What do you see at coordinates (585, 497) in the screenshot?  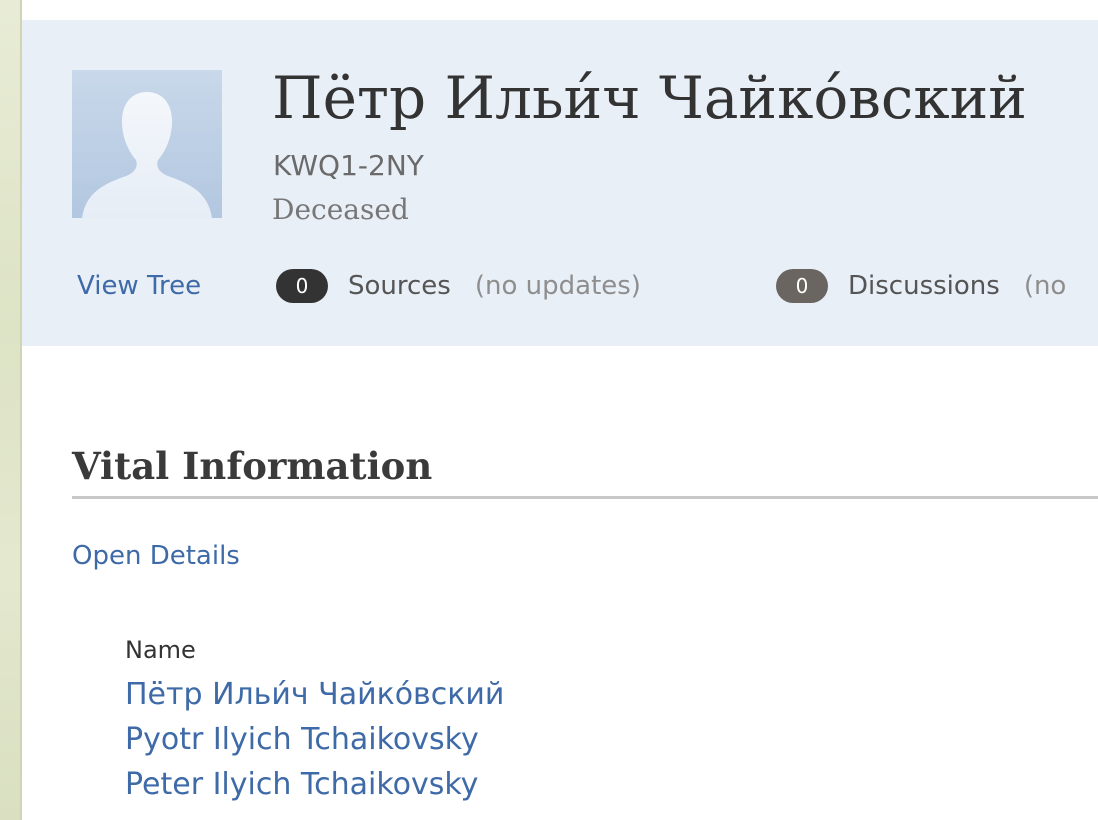 I see `section-divider` at bounding box center [585, 497].